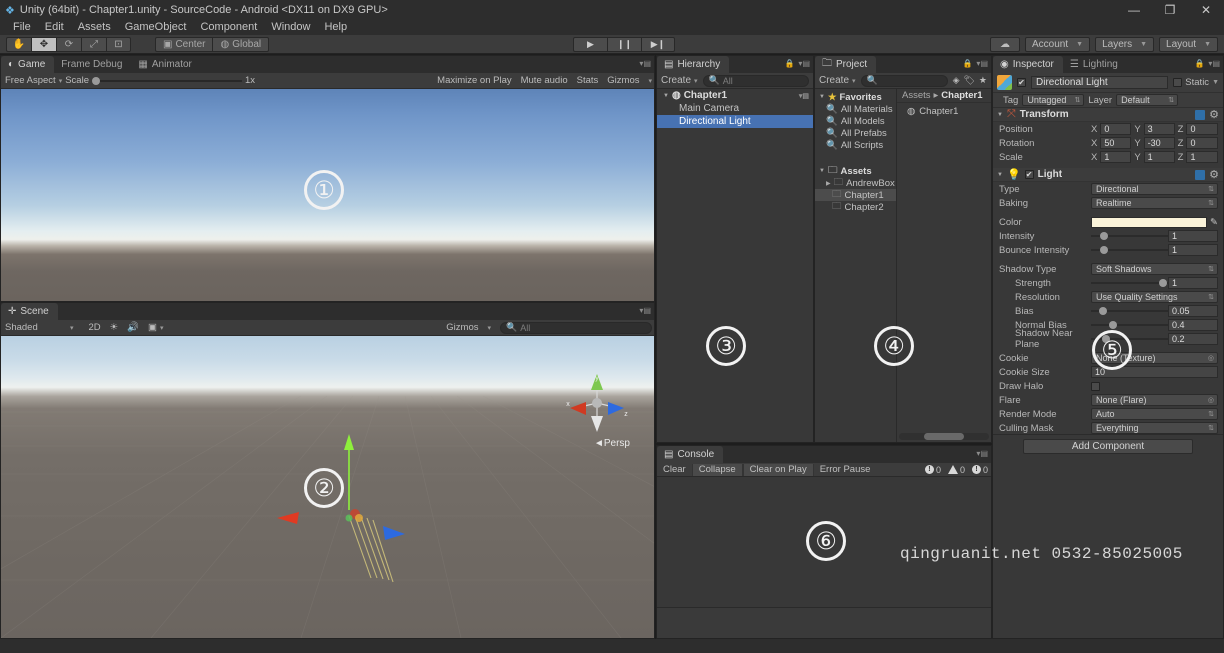 This screenshot has width=1224, height=653. I want to click on scale-tool-icon: ⤢, so click(93, 44).